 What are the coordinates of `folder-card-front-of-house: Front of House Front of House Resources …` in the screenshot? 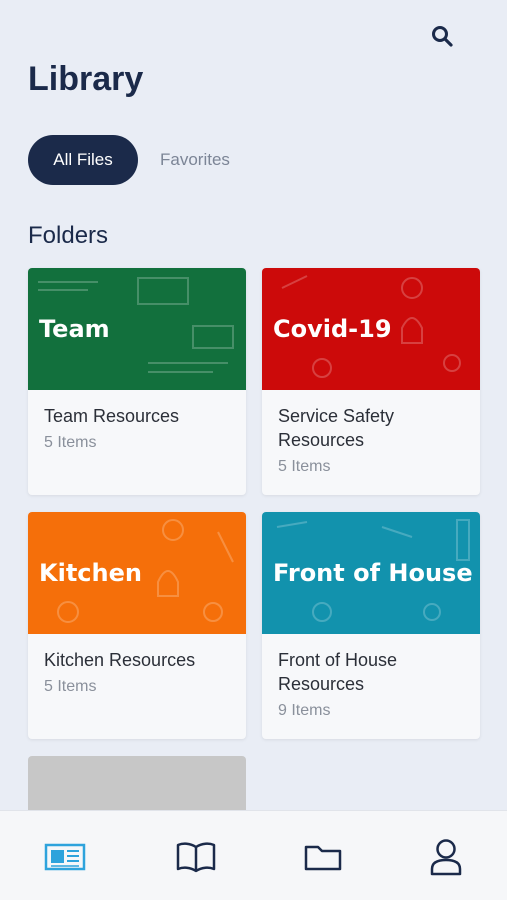 It's located at (371, 625).